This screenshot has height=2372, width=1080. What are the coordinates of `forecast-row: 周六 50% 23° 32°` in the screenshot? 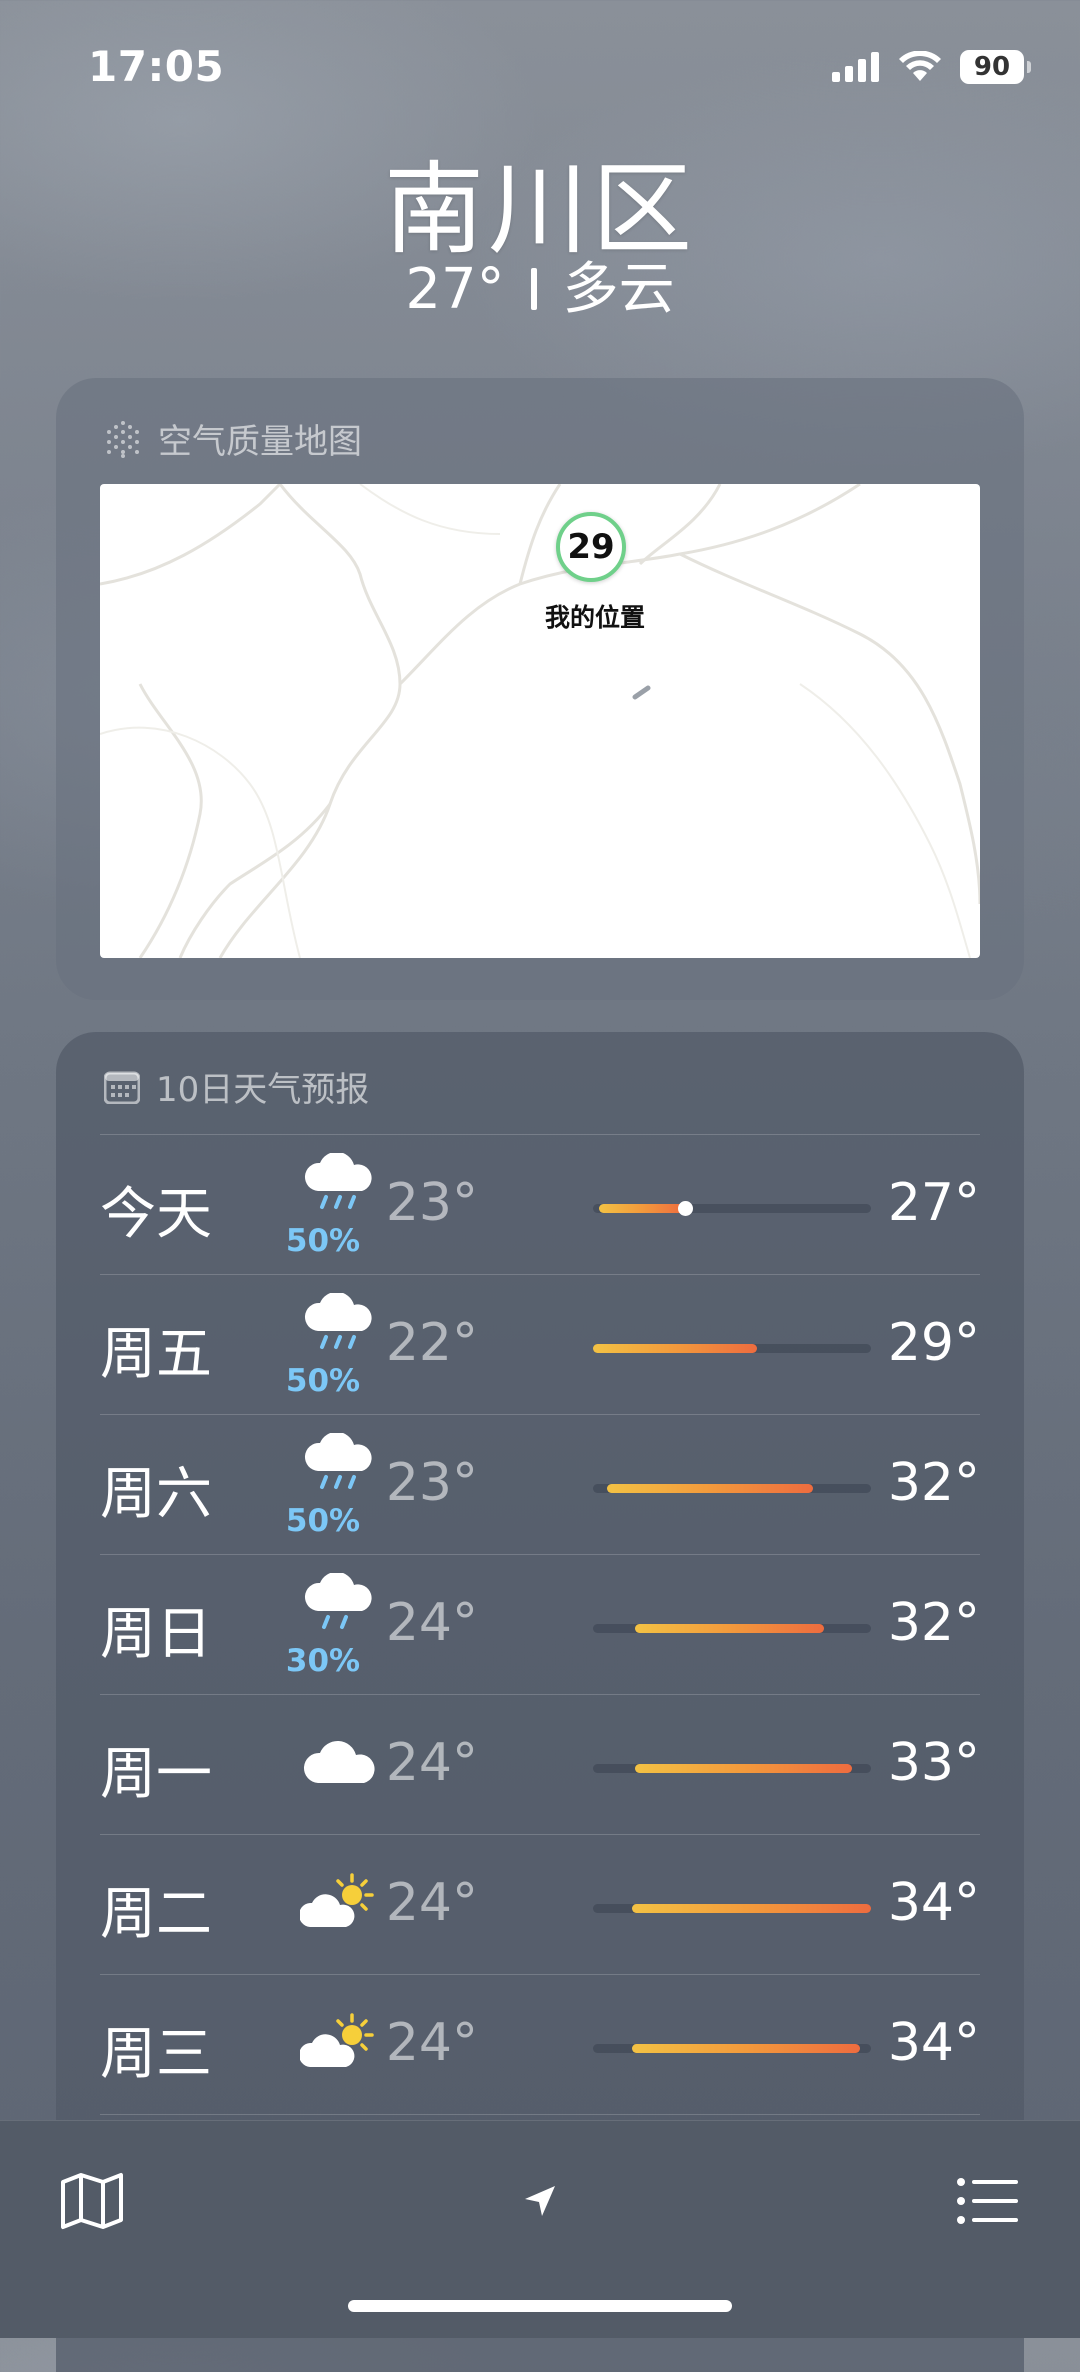 It's located at (540, 1484).